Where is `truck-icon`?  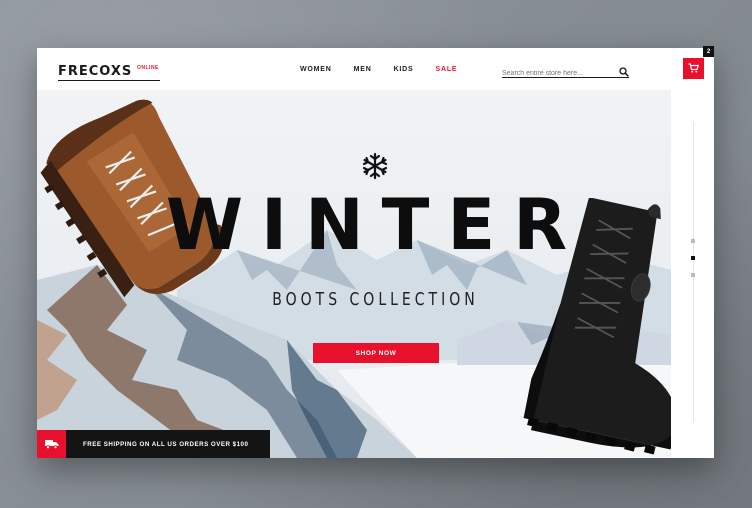 truck-icon is located at coordinates (51, 444).